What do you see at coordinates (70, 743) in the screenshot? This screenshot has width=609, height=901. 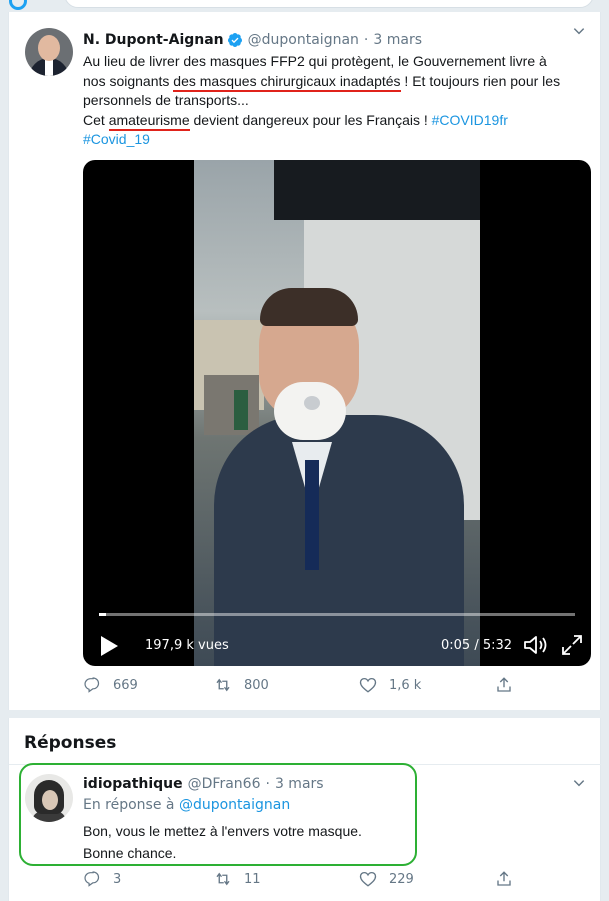 I see `replies-heading: Réponses` at bounding box center [70, 743].